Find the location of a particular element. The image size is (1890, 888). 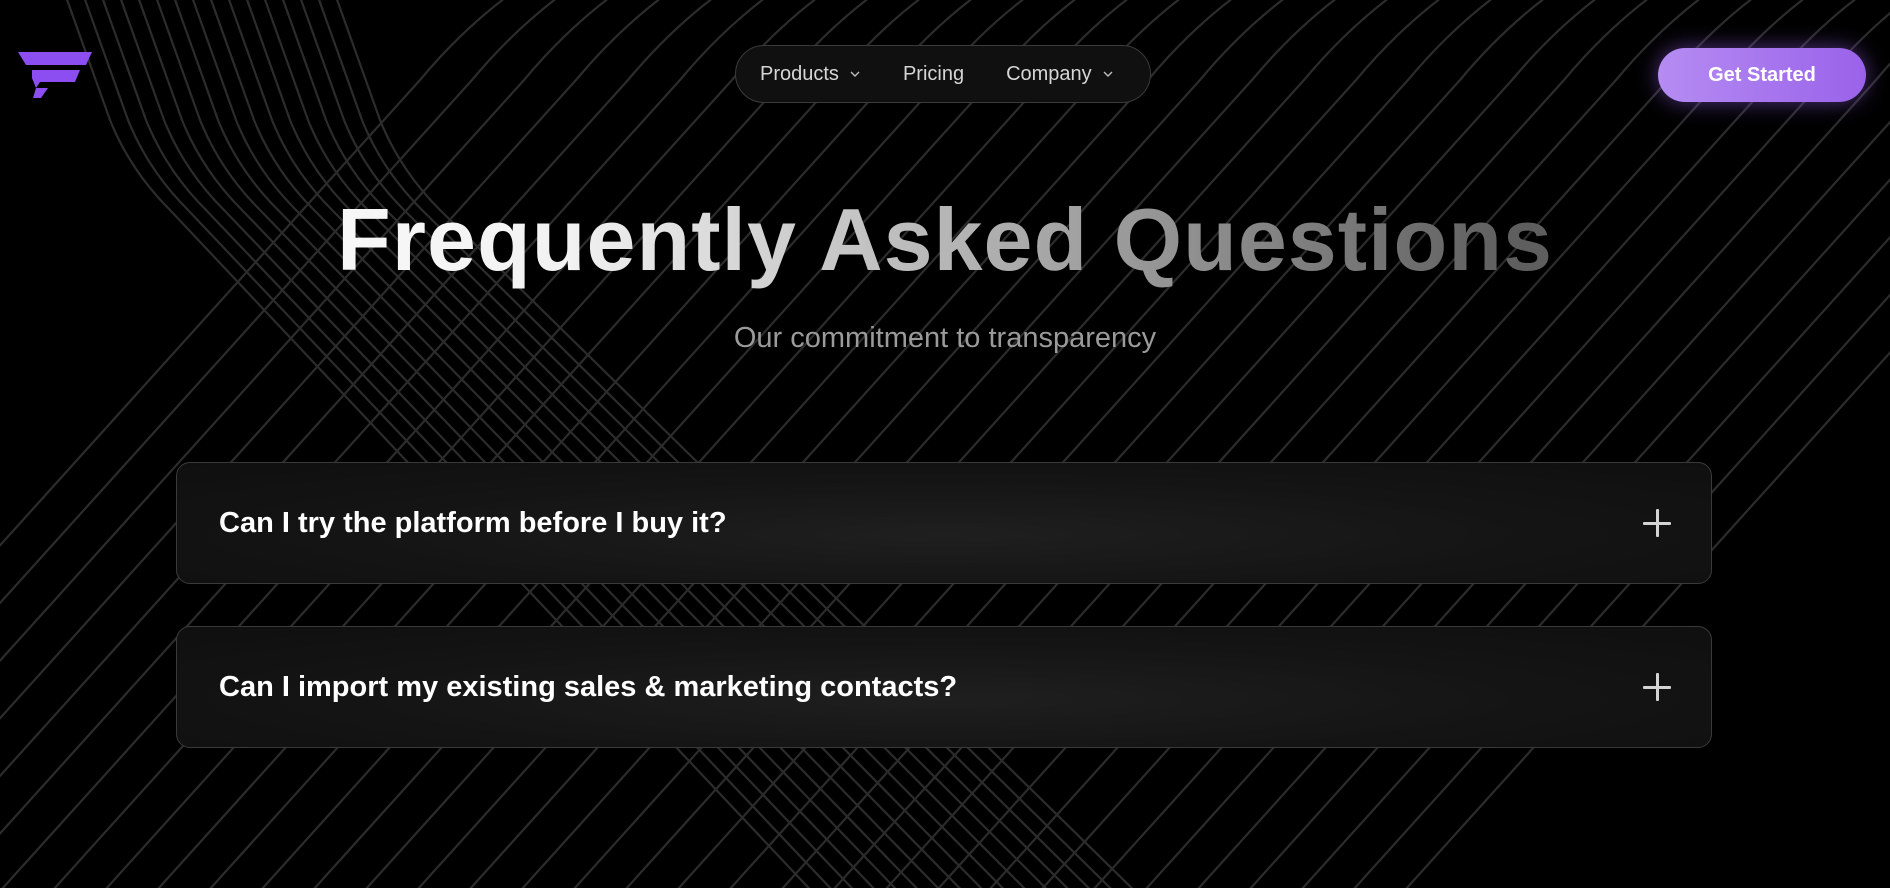

page-title: Frequently Asked Questions is located at coordinates (945, 240).